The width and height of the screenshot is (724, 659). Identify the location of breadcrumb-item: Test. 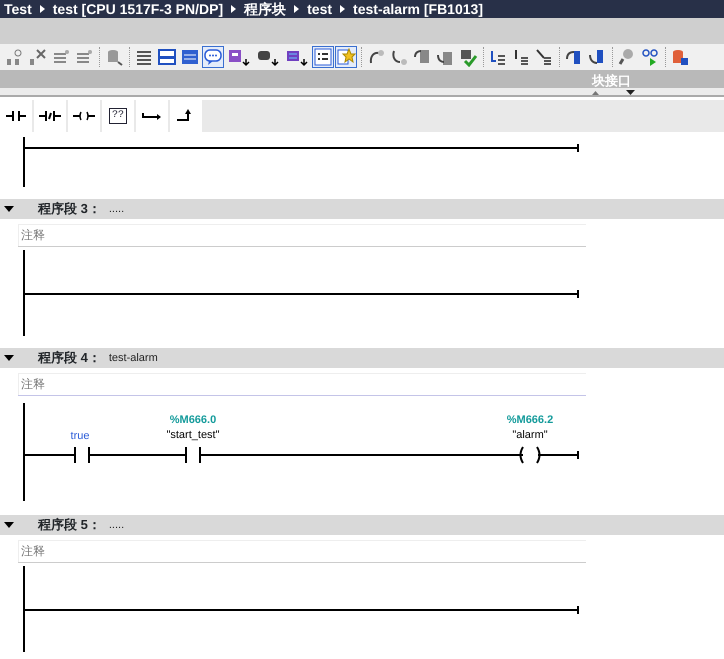
(18, 9).